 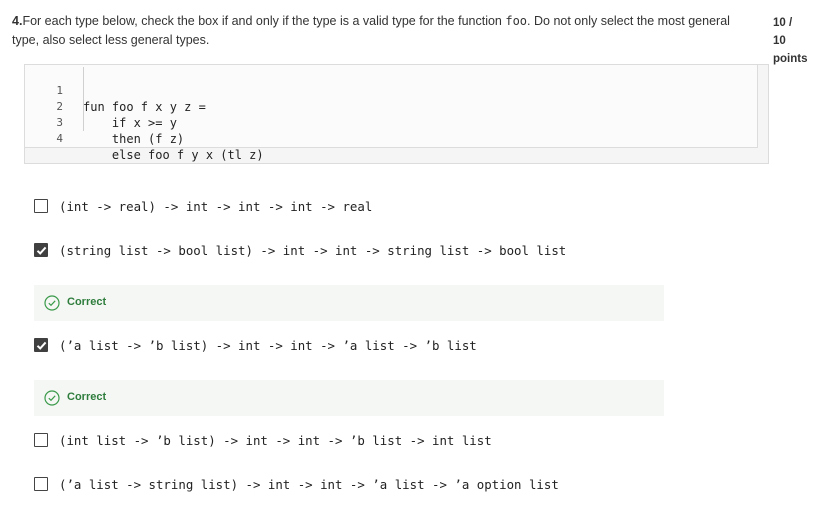 I want to click on points-display: 10 / 10 points, so click(x=798, y=41).